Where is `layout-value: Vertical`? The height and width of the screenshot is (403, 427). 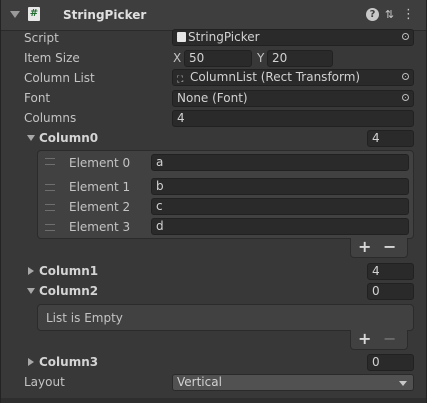 layout-value: Vertical is located at coordinates (199, 382).